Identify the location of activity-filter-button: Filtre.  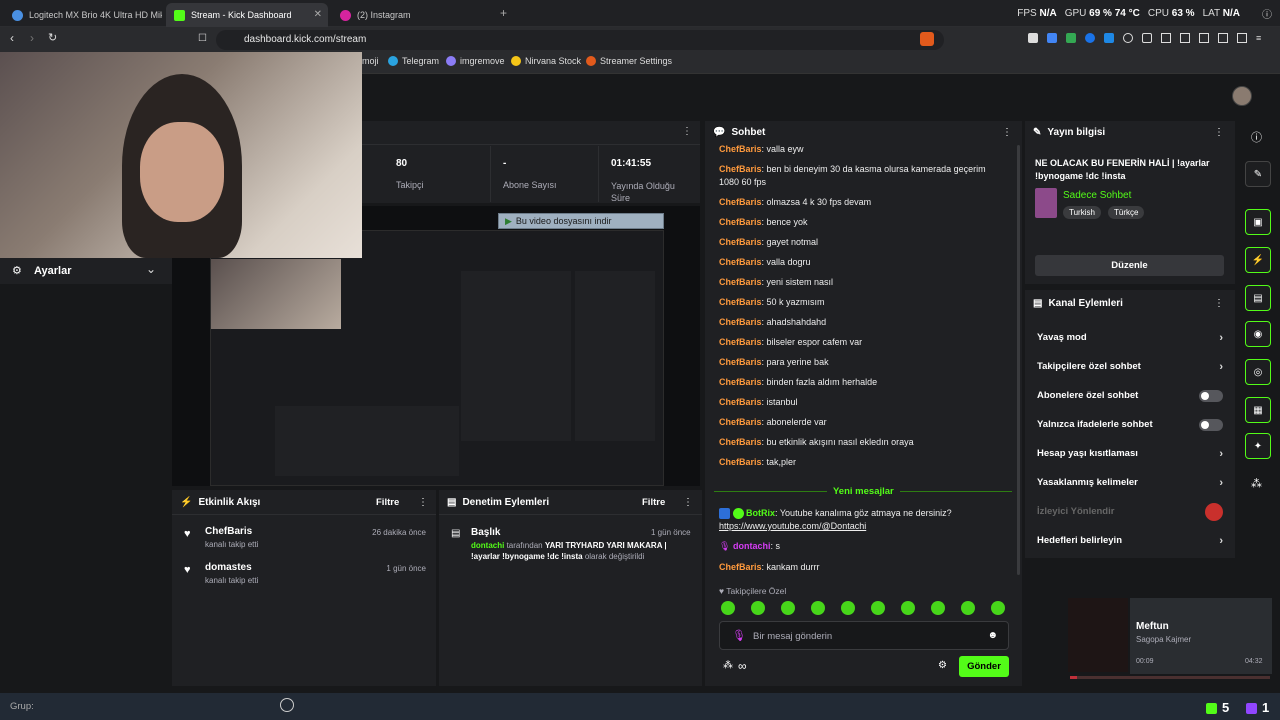
(387, 502).